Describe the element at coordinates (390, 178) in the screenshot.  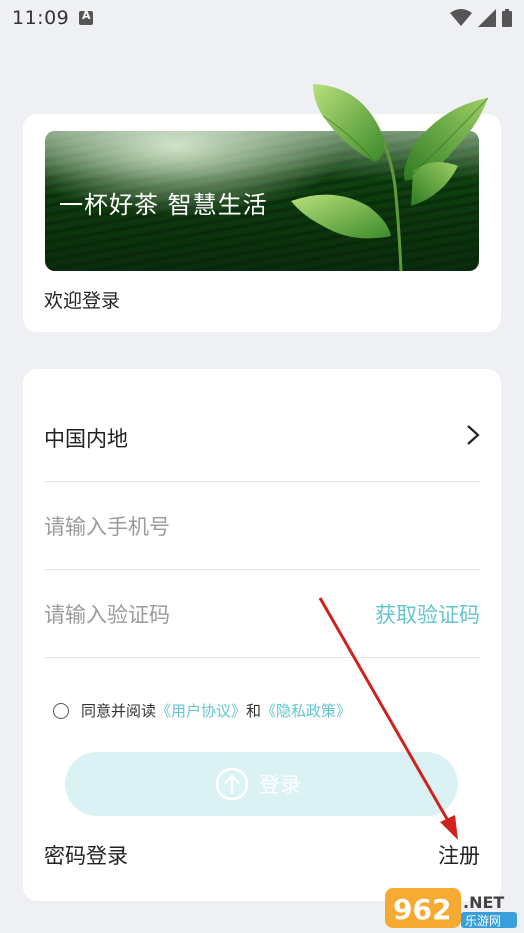
I see `tea-leaf-illustration` at that location.